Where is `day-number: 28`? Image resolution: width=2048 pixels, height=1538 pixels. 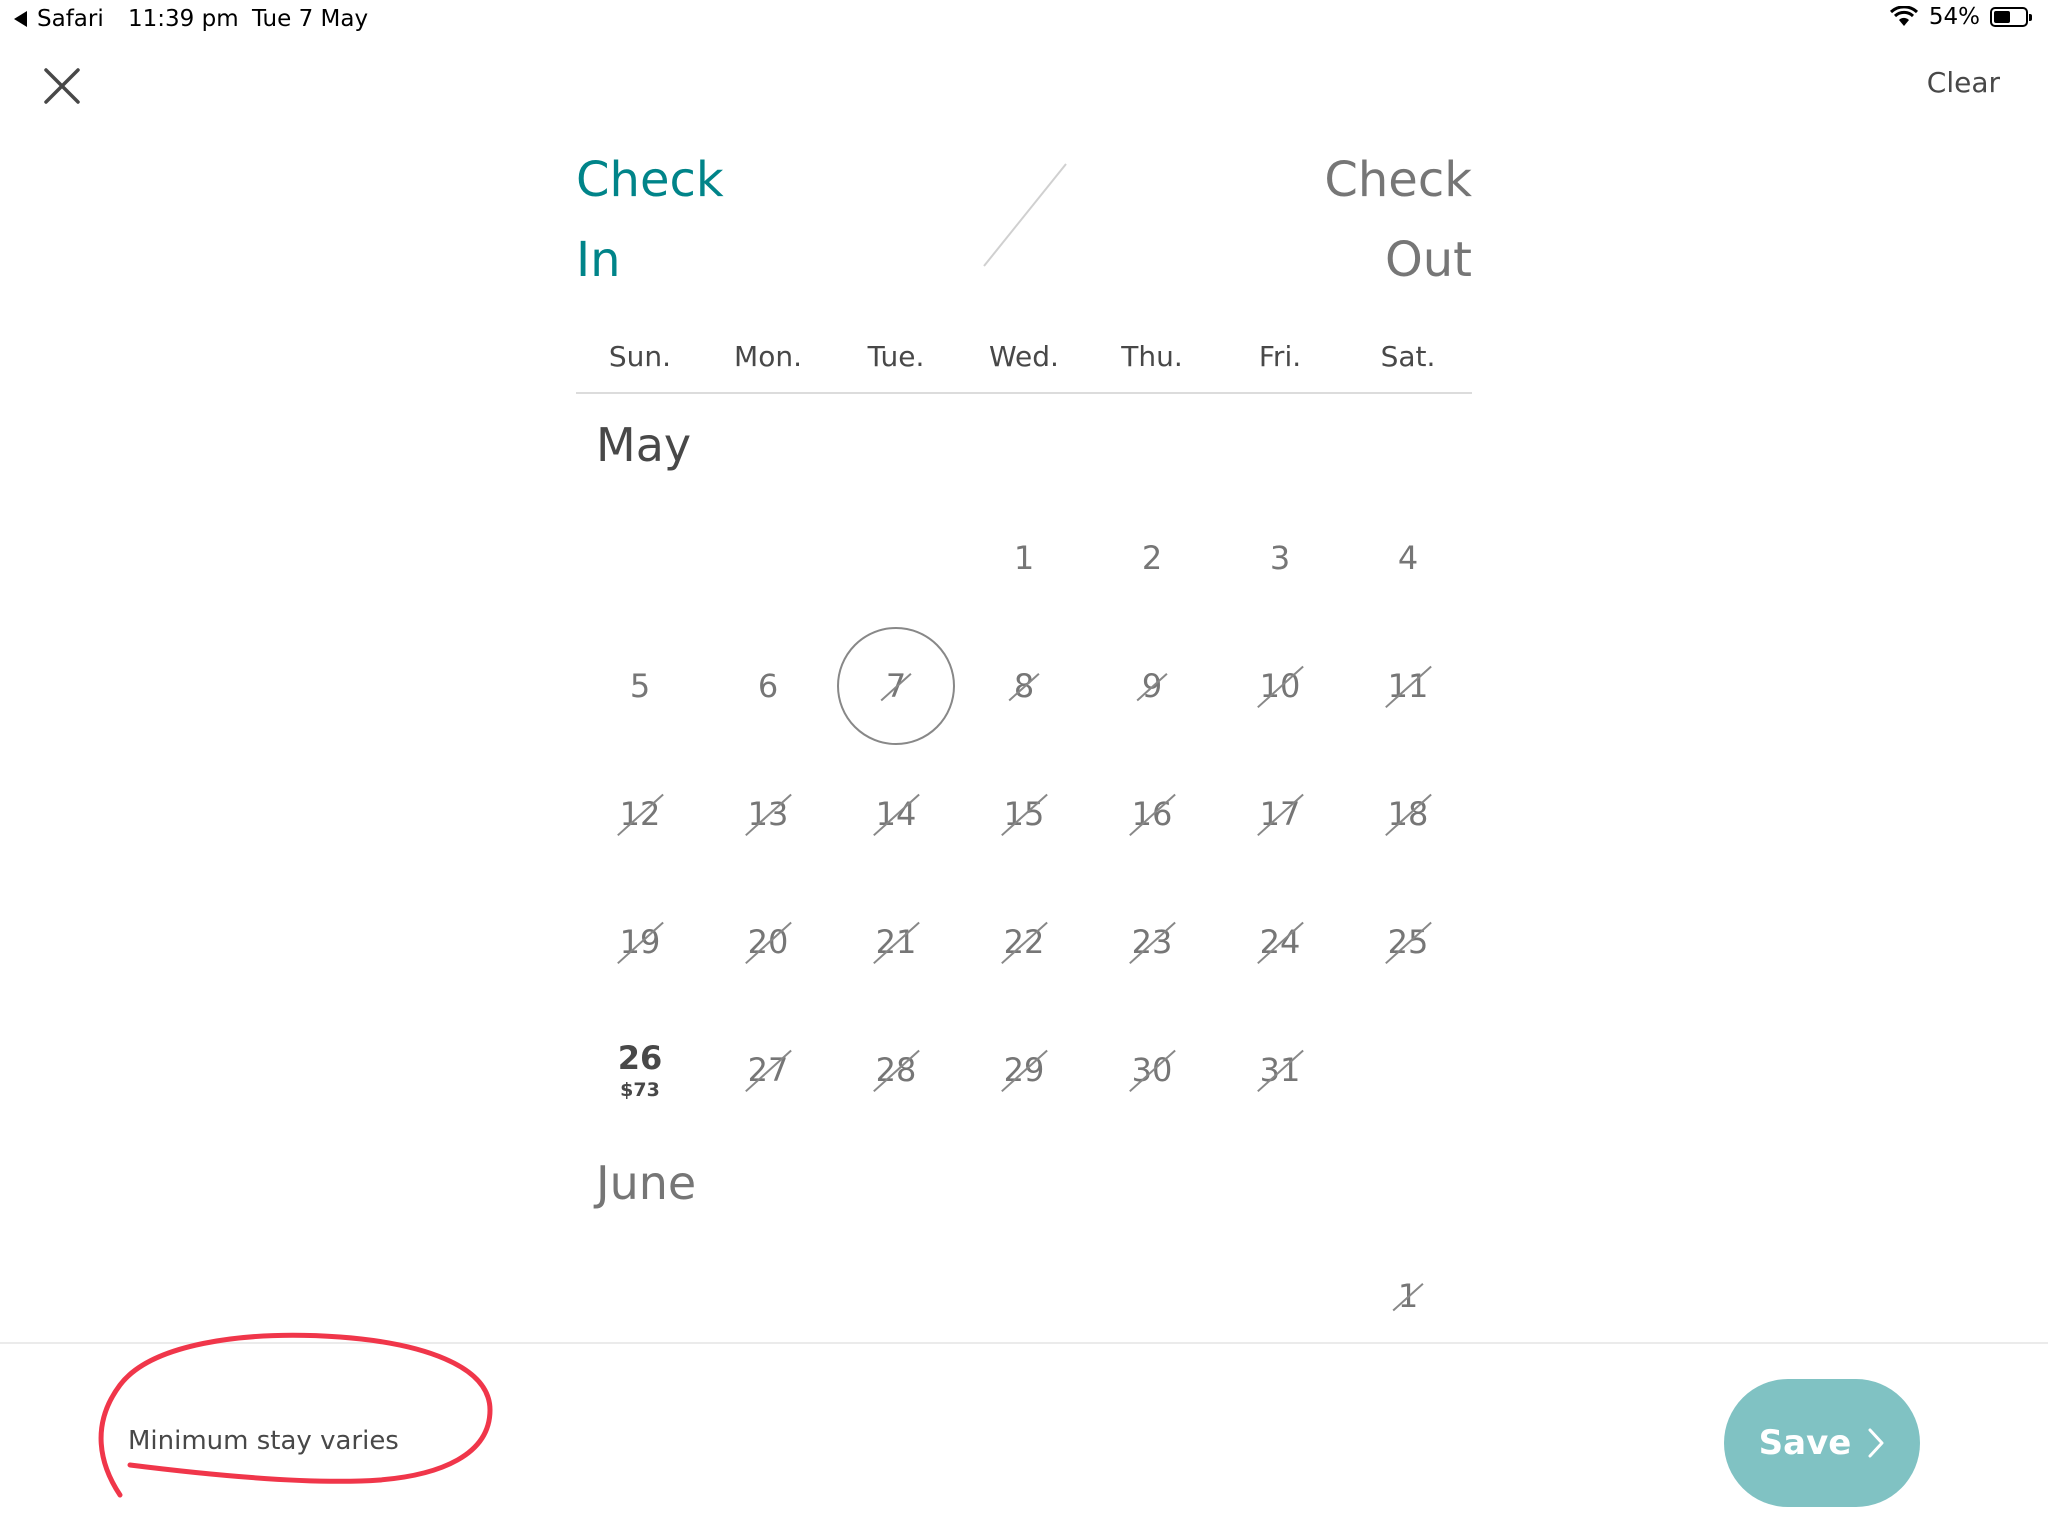 day-number: 28 is located at coordinates (896, 1070).